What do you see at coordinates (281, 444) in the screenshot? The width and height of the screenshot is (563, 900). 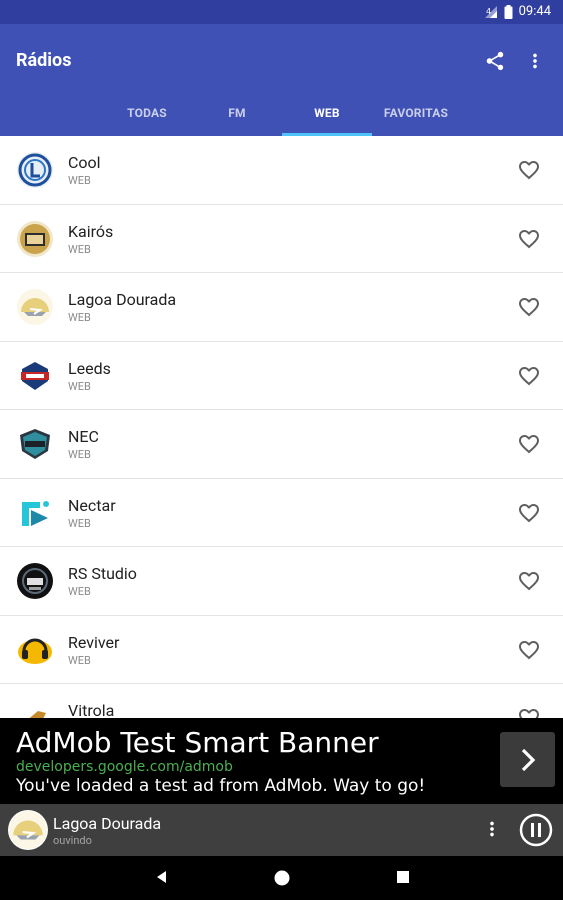 I see `station-row: NEC WEB` at bounding box center [281, 444].